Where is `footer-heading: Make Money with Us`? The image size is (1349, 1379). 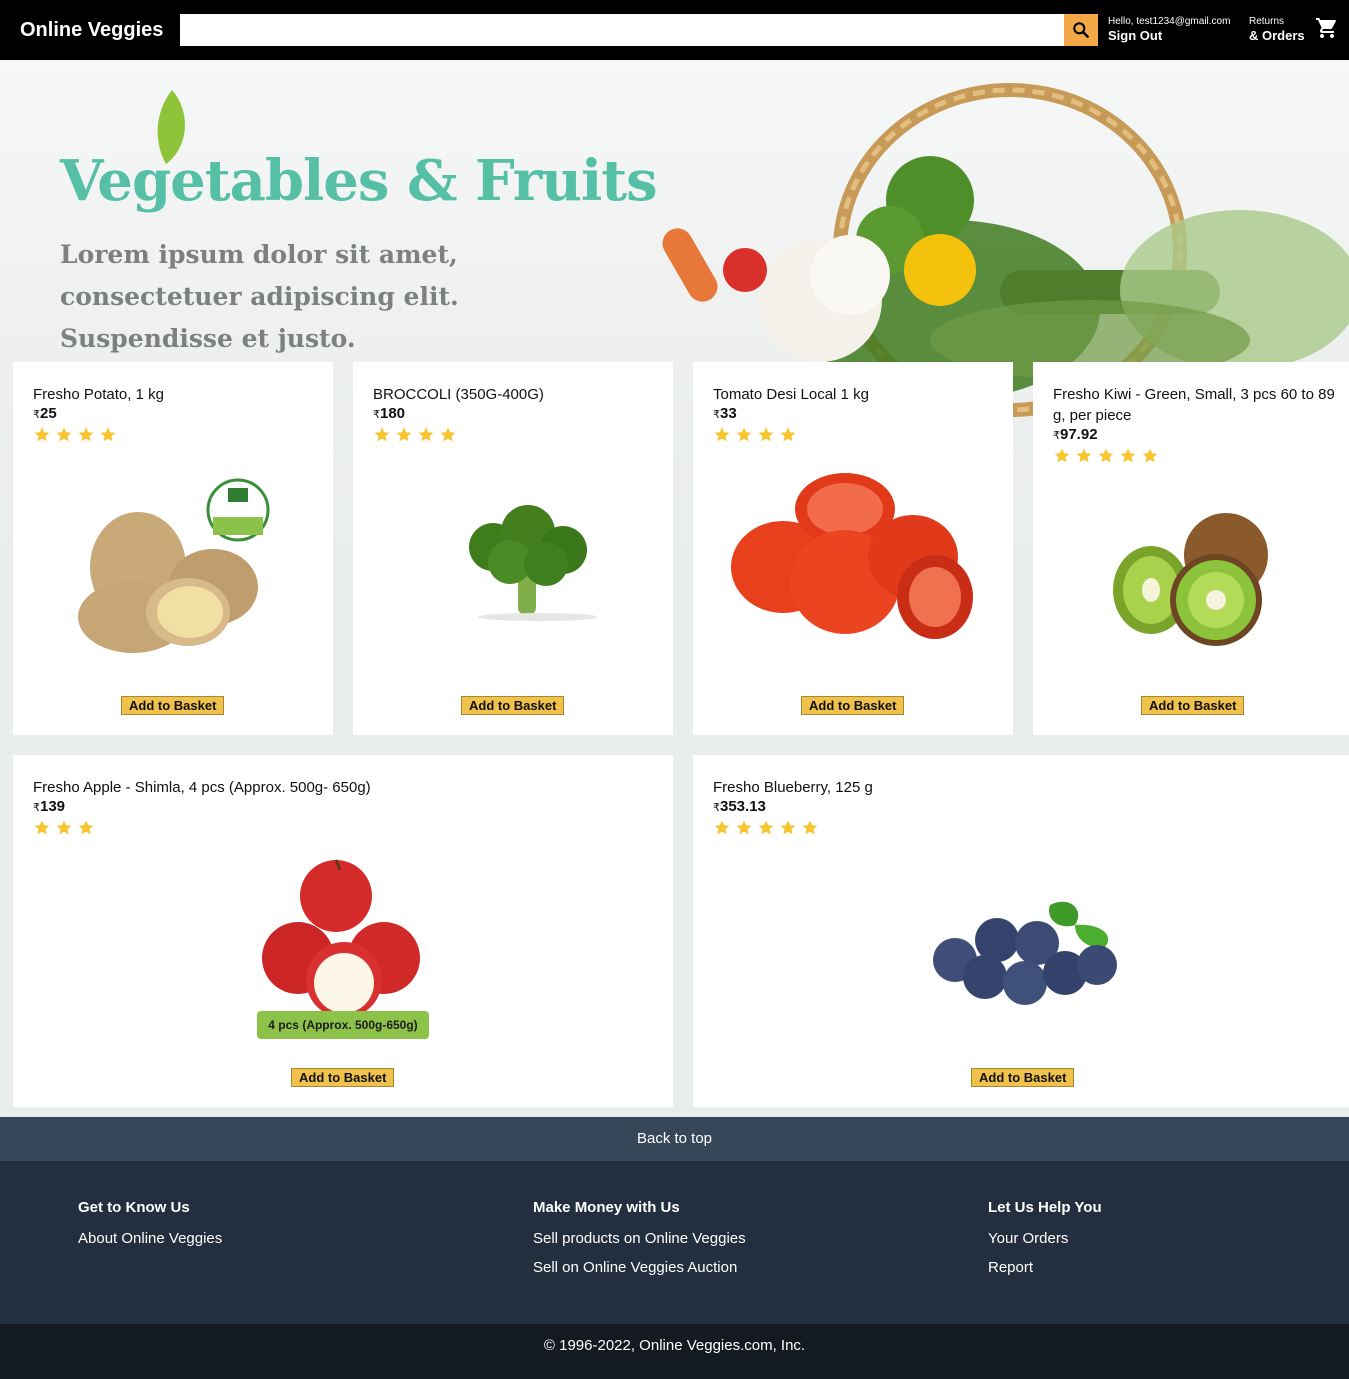 footer-heading: Make Money with Us is located at coordinates (606, 1207).